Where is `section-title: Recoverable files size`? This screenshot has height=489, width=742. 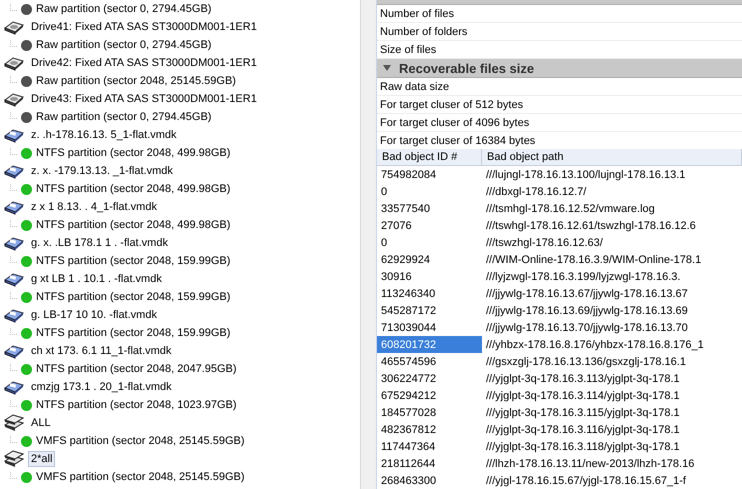
section-title: Recoverable files size is located at coordinates (466, 68).